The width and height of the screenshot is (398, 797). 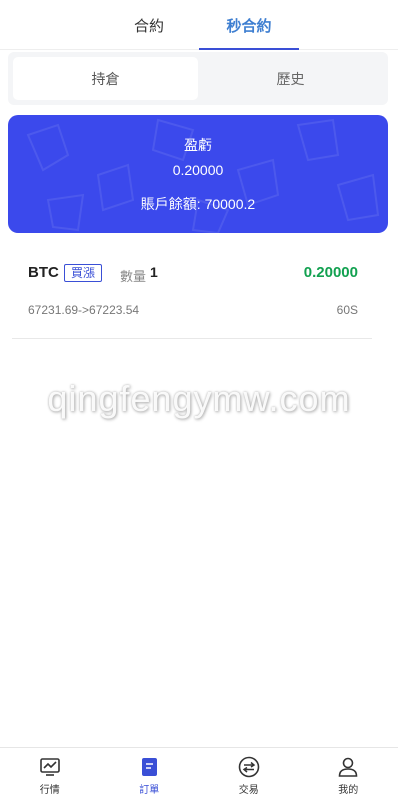 I want to click on pnl-title: 盈虧, so click(x=198, y=145).